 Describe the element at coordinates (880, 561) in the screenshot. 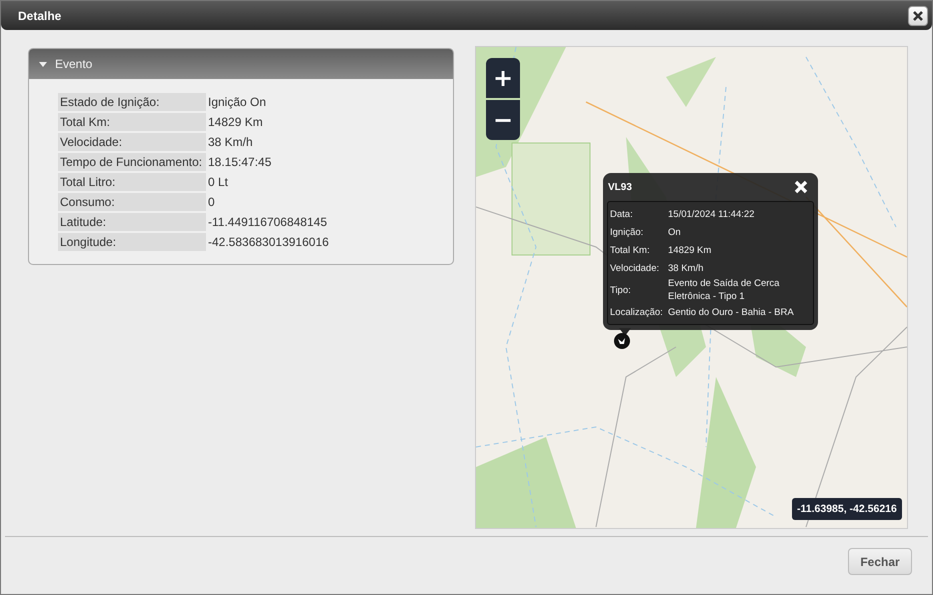

I see `close-dialog-button: Fechar` at that location.